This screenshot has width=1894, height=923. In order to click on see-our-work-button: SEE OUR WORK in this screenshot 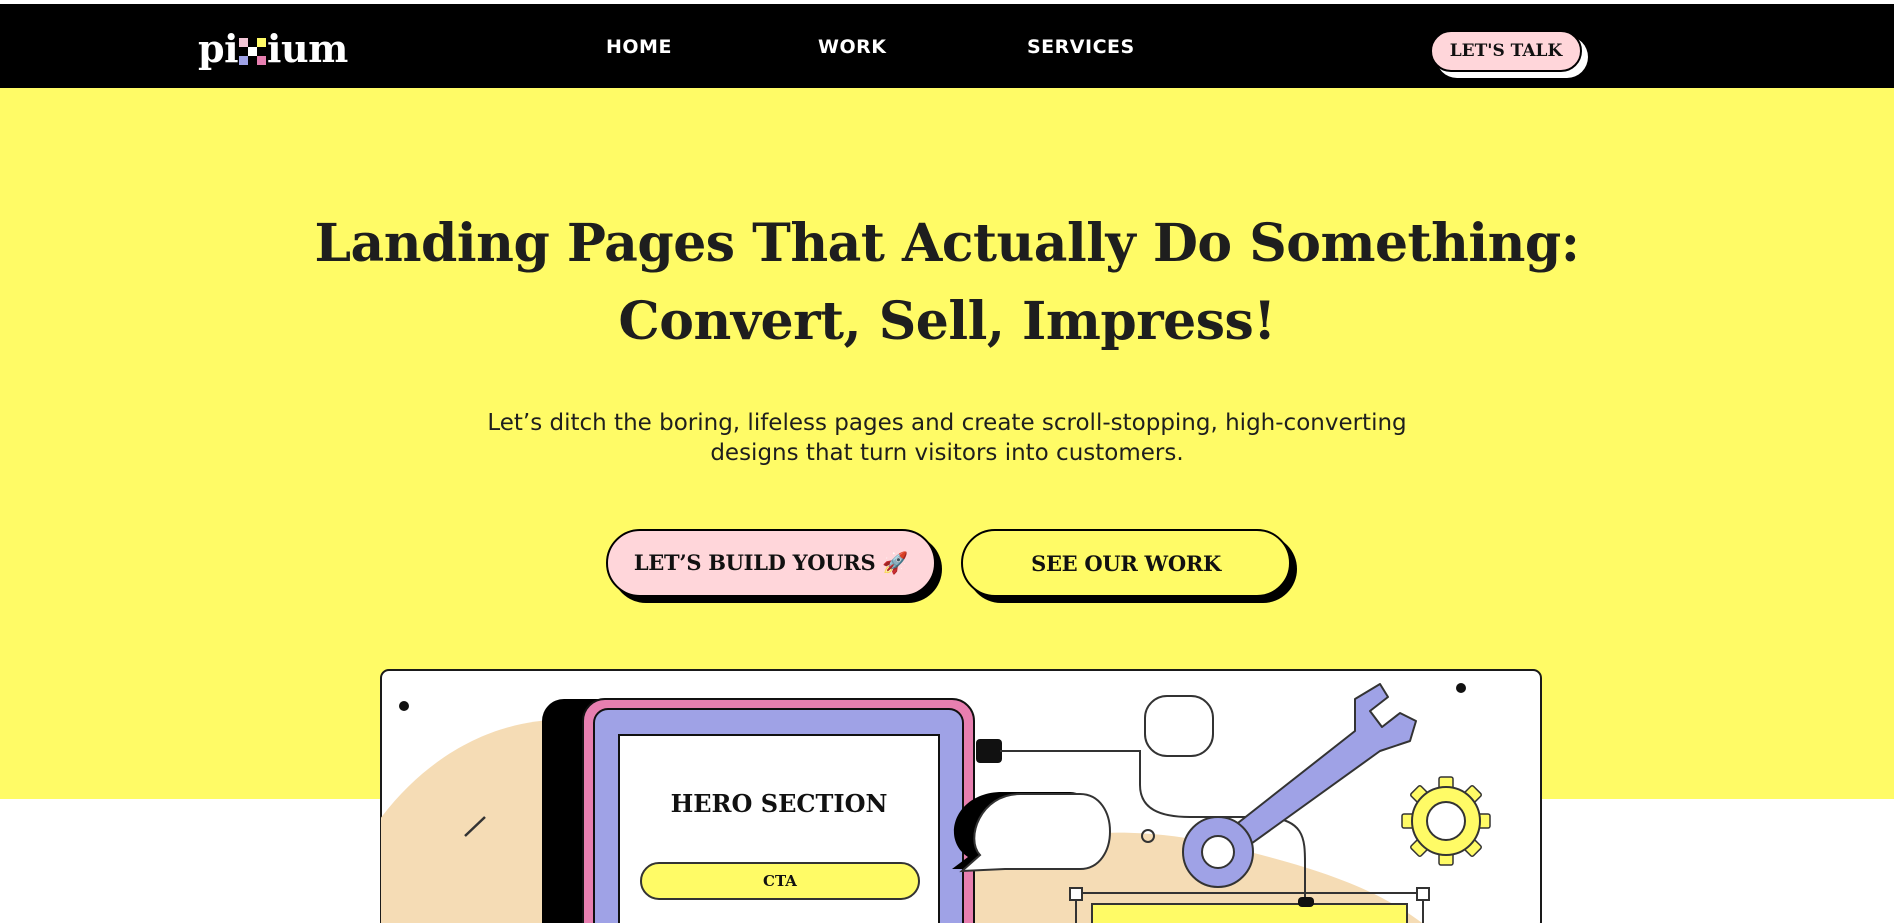, I will do `click(1126, 563)`.